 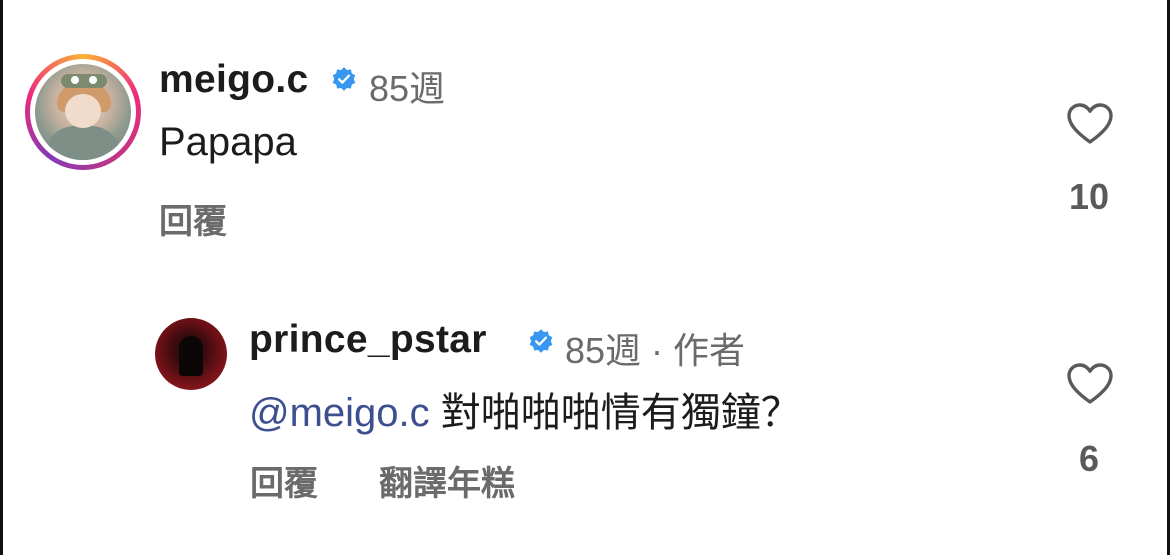 What do you see at coordinates (339, 413) in the screenshot?
I see `mention-link: @meigo.c` at bounding box center [339, 413].